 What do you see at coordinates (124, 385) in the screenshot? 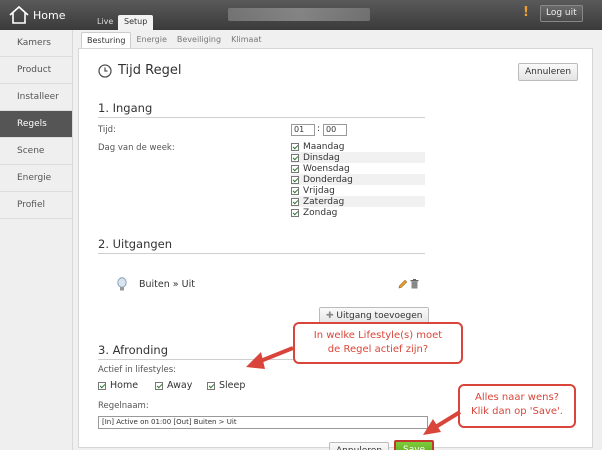
I see `lifestyle-label: Home` at bounding box center [124, 385].